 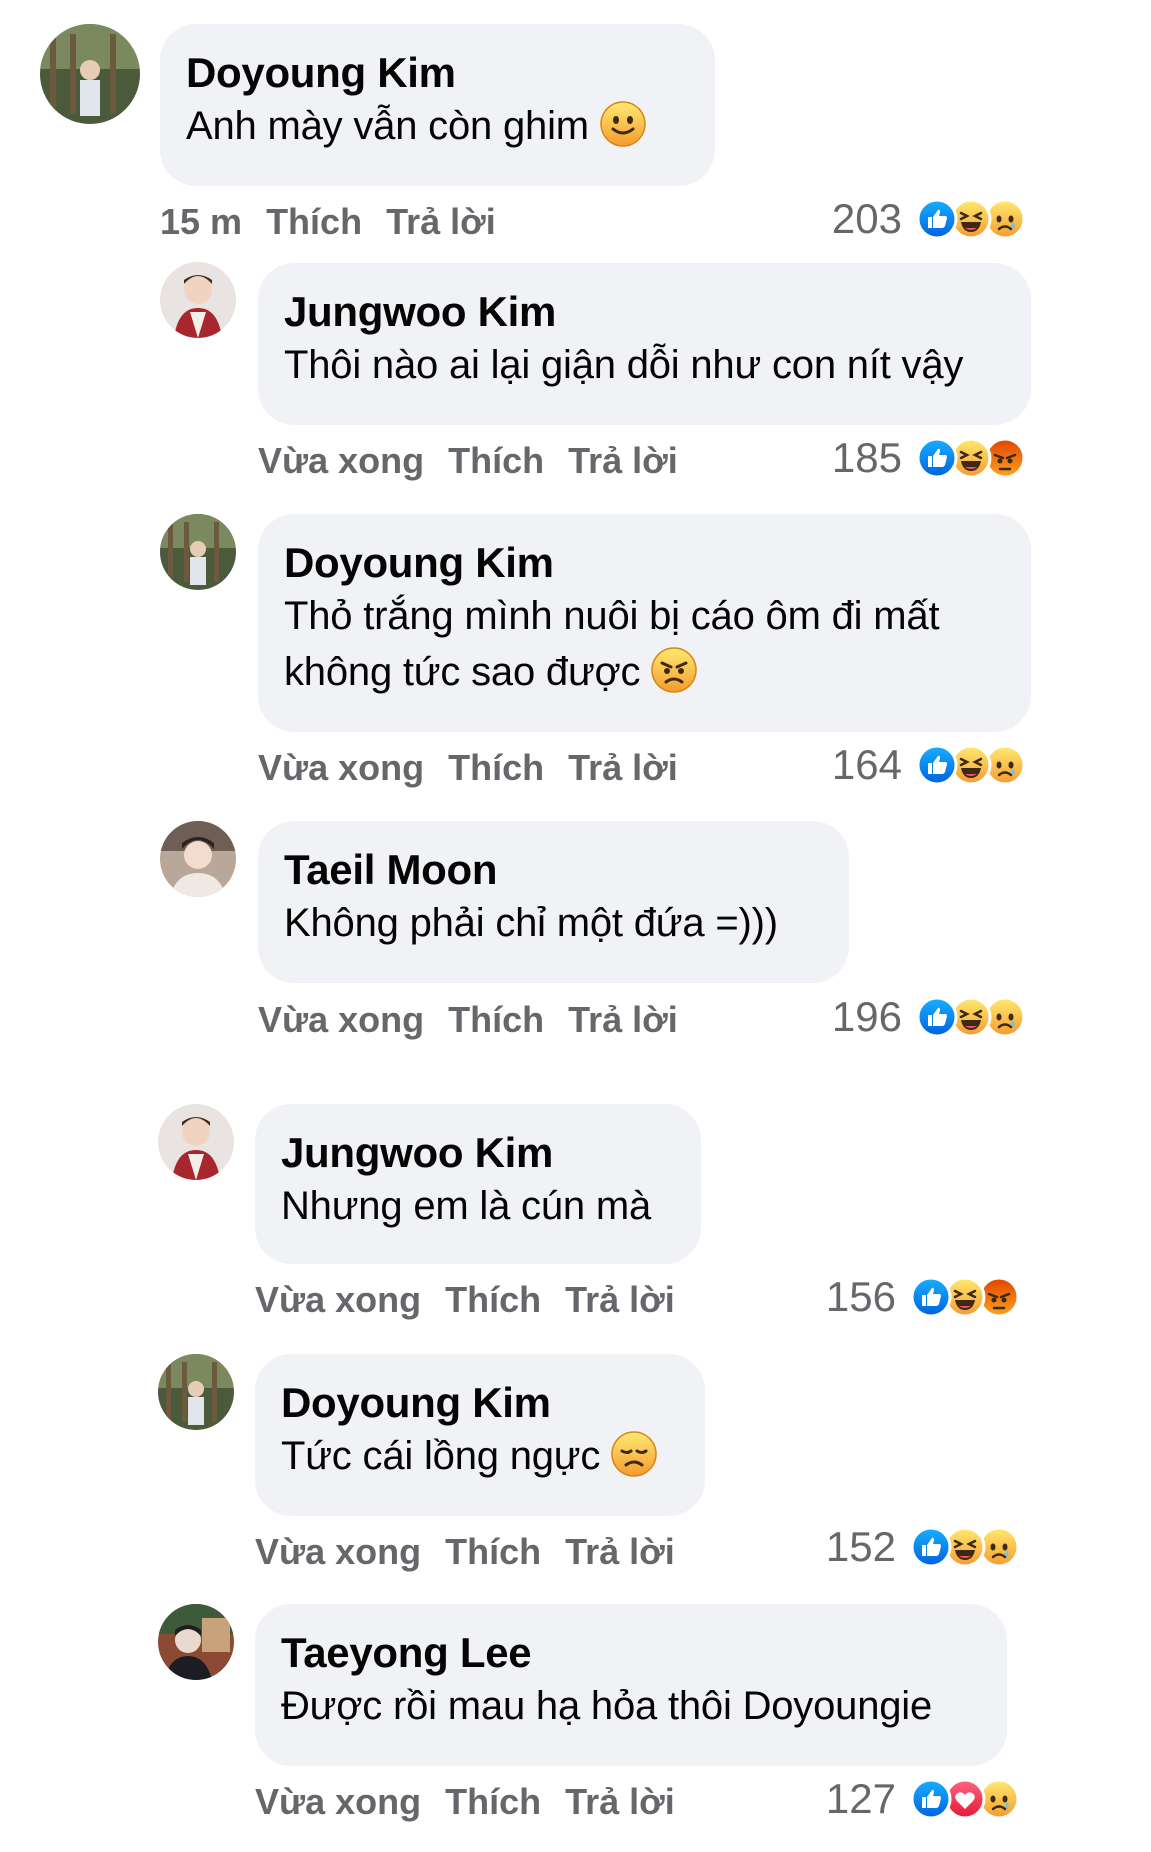 I want to click on angry-emoji-icon, so click(x=674, y=670).